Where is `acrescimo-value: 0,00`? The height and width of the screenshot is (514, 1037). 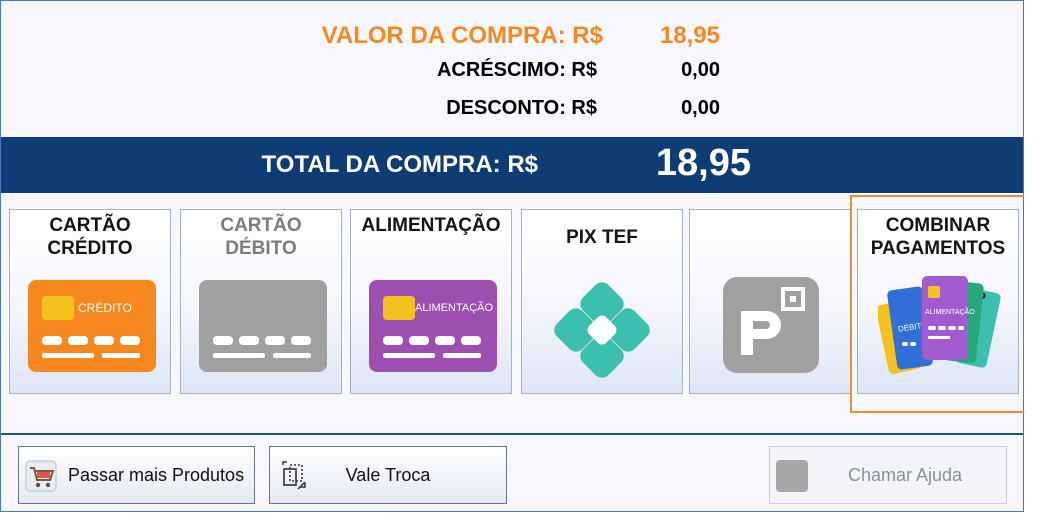 acrescimo-value: 0,00 is located at coordinates (700, 70).